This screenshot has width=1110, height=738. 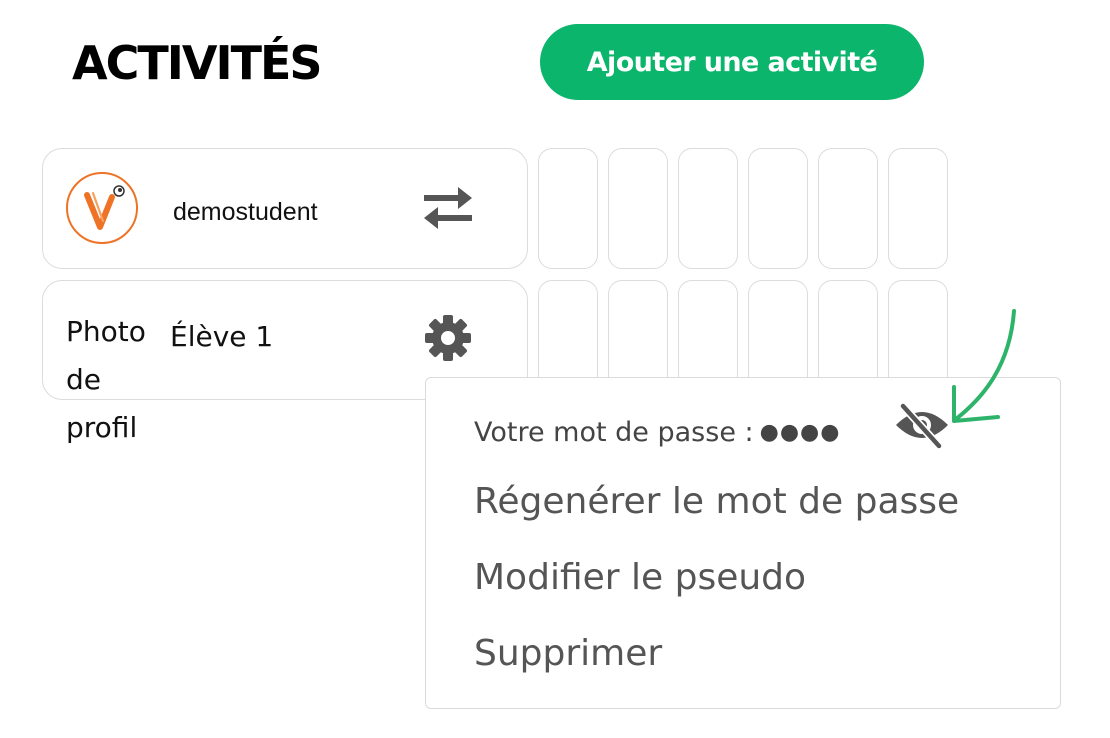 I want to click on profile-photo-placeholder: Photo de profil, so click(x=106, y=379).